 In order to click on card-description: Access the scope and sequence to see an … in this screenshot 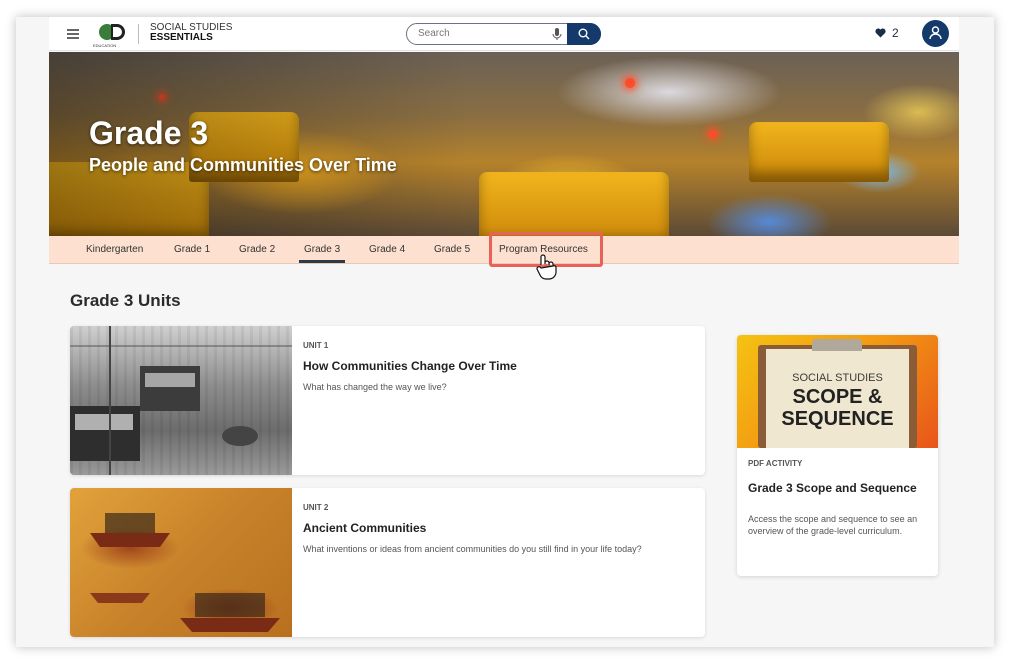, I will do `click(833, 525)`.